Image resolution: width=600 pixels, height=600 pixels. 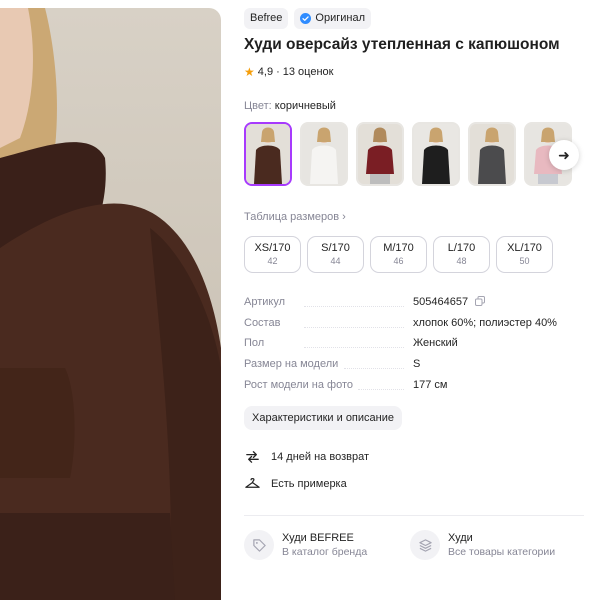 What do you see at coordinates (340, 18) in the screenshot?
I see `original-badge-label: Оригинал` at bounding box center [340, 18].